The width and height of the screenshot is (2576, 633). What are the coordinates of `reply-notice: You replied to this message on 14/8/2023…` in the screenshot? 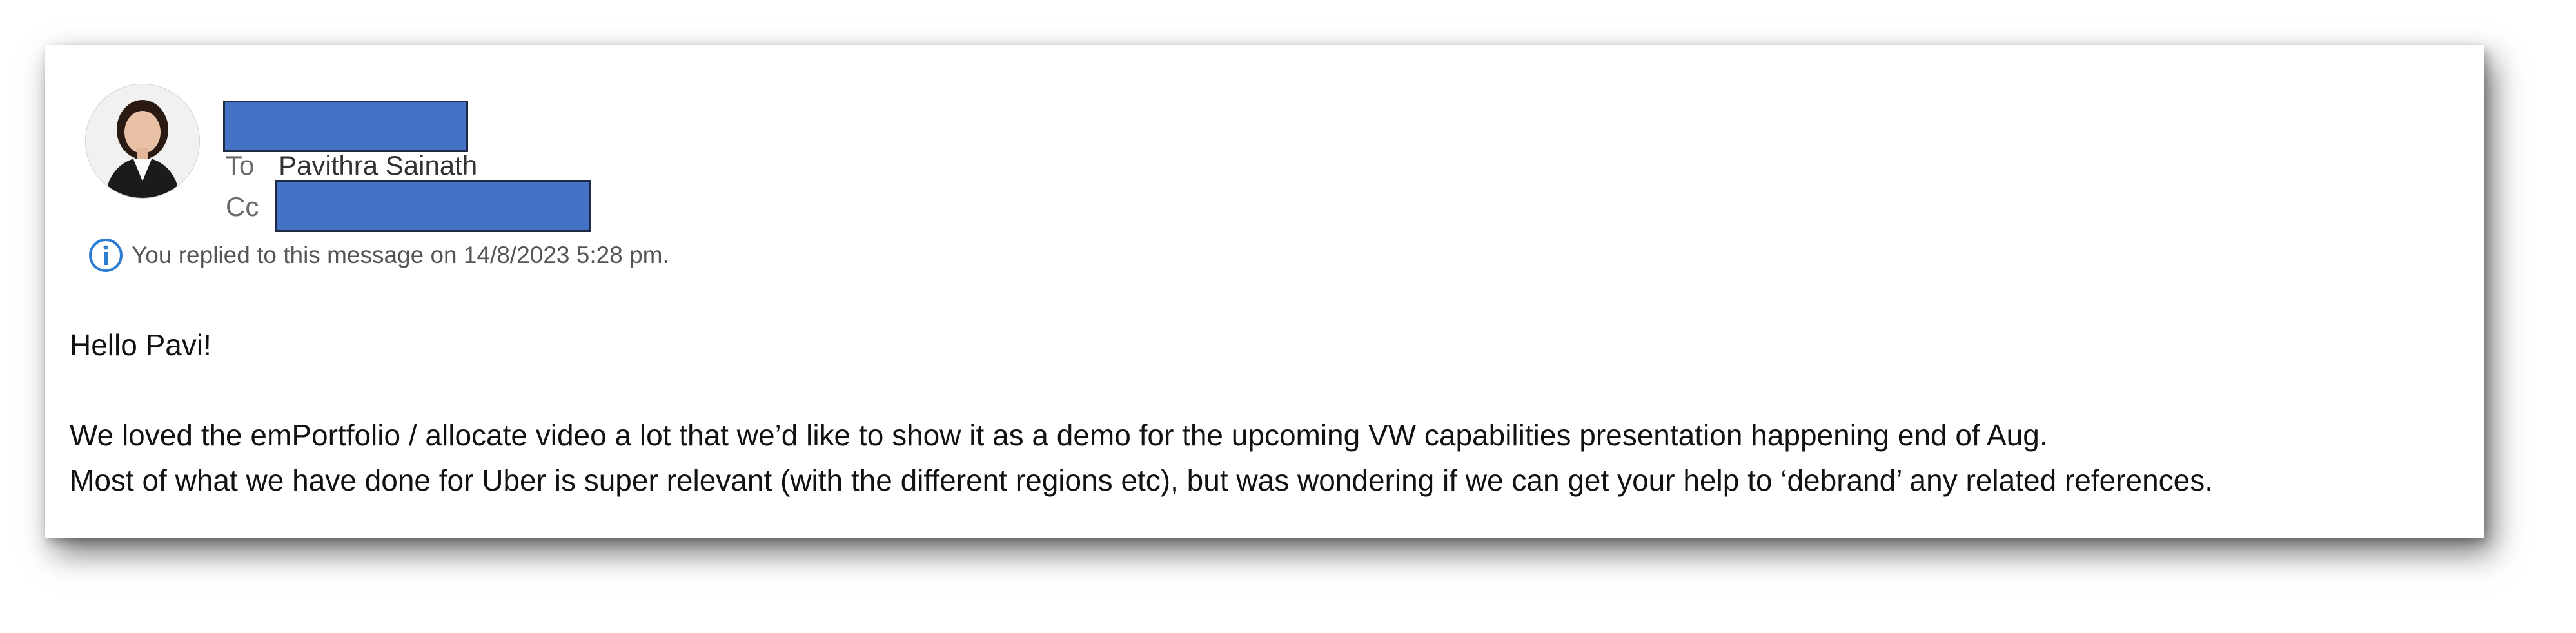 It's located at (378, 255).